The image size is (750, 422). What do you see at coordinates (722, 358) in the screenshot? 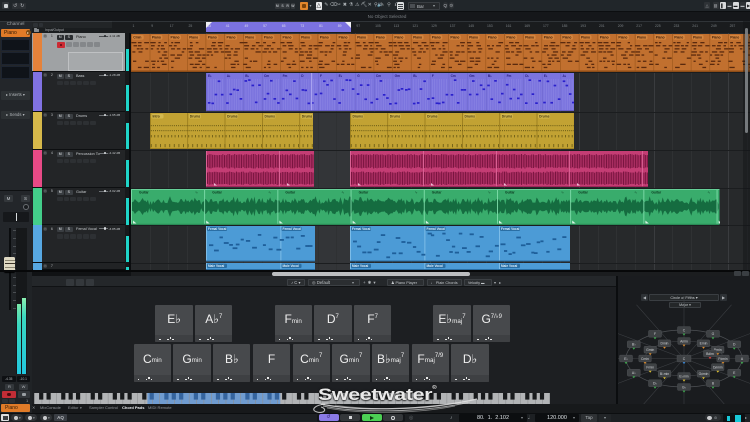
I see `svg-text: F♯min` at bounding box center [722, 358].